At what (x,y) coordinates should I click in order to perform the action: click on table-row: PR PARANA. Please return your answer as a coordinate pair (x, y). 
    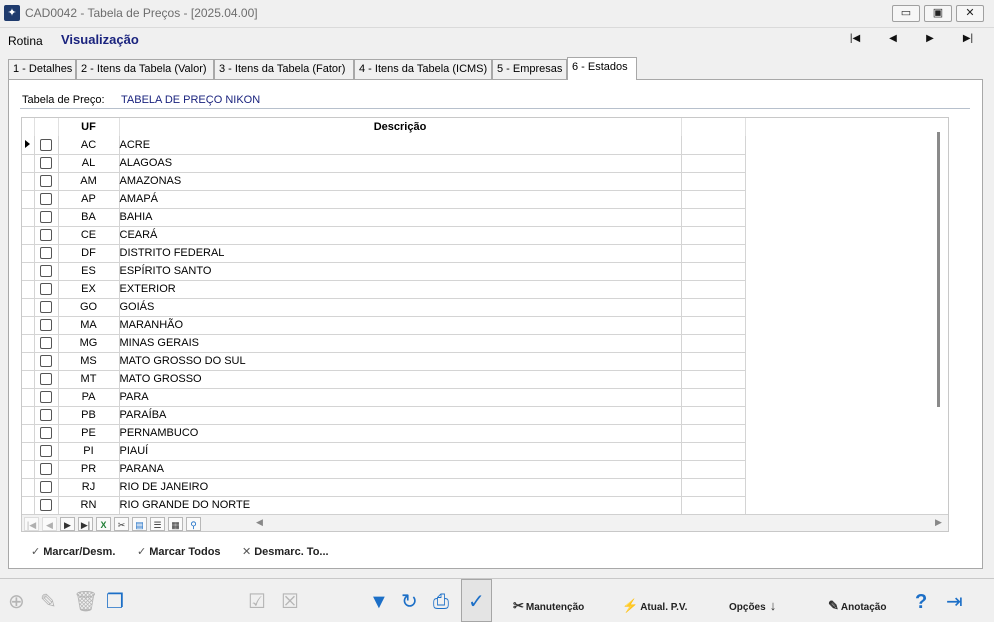
    Looking at the image, I should click on (384, 469).